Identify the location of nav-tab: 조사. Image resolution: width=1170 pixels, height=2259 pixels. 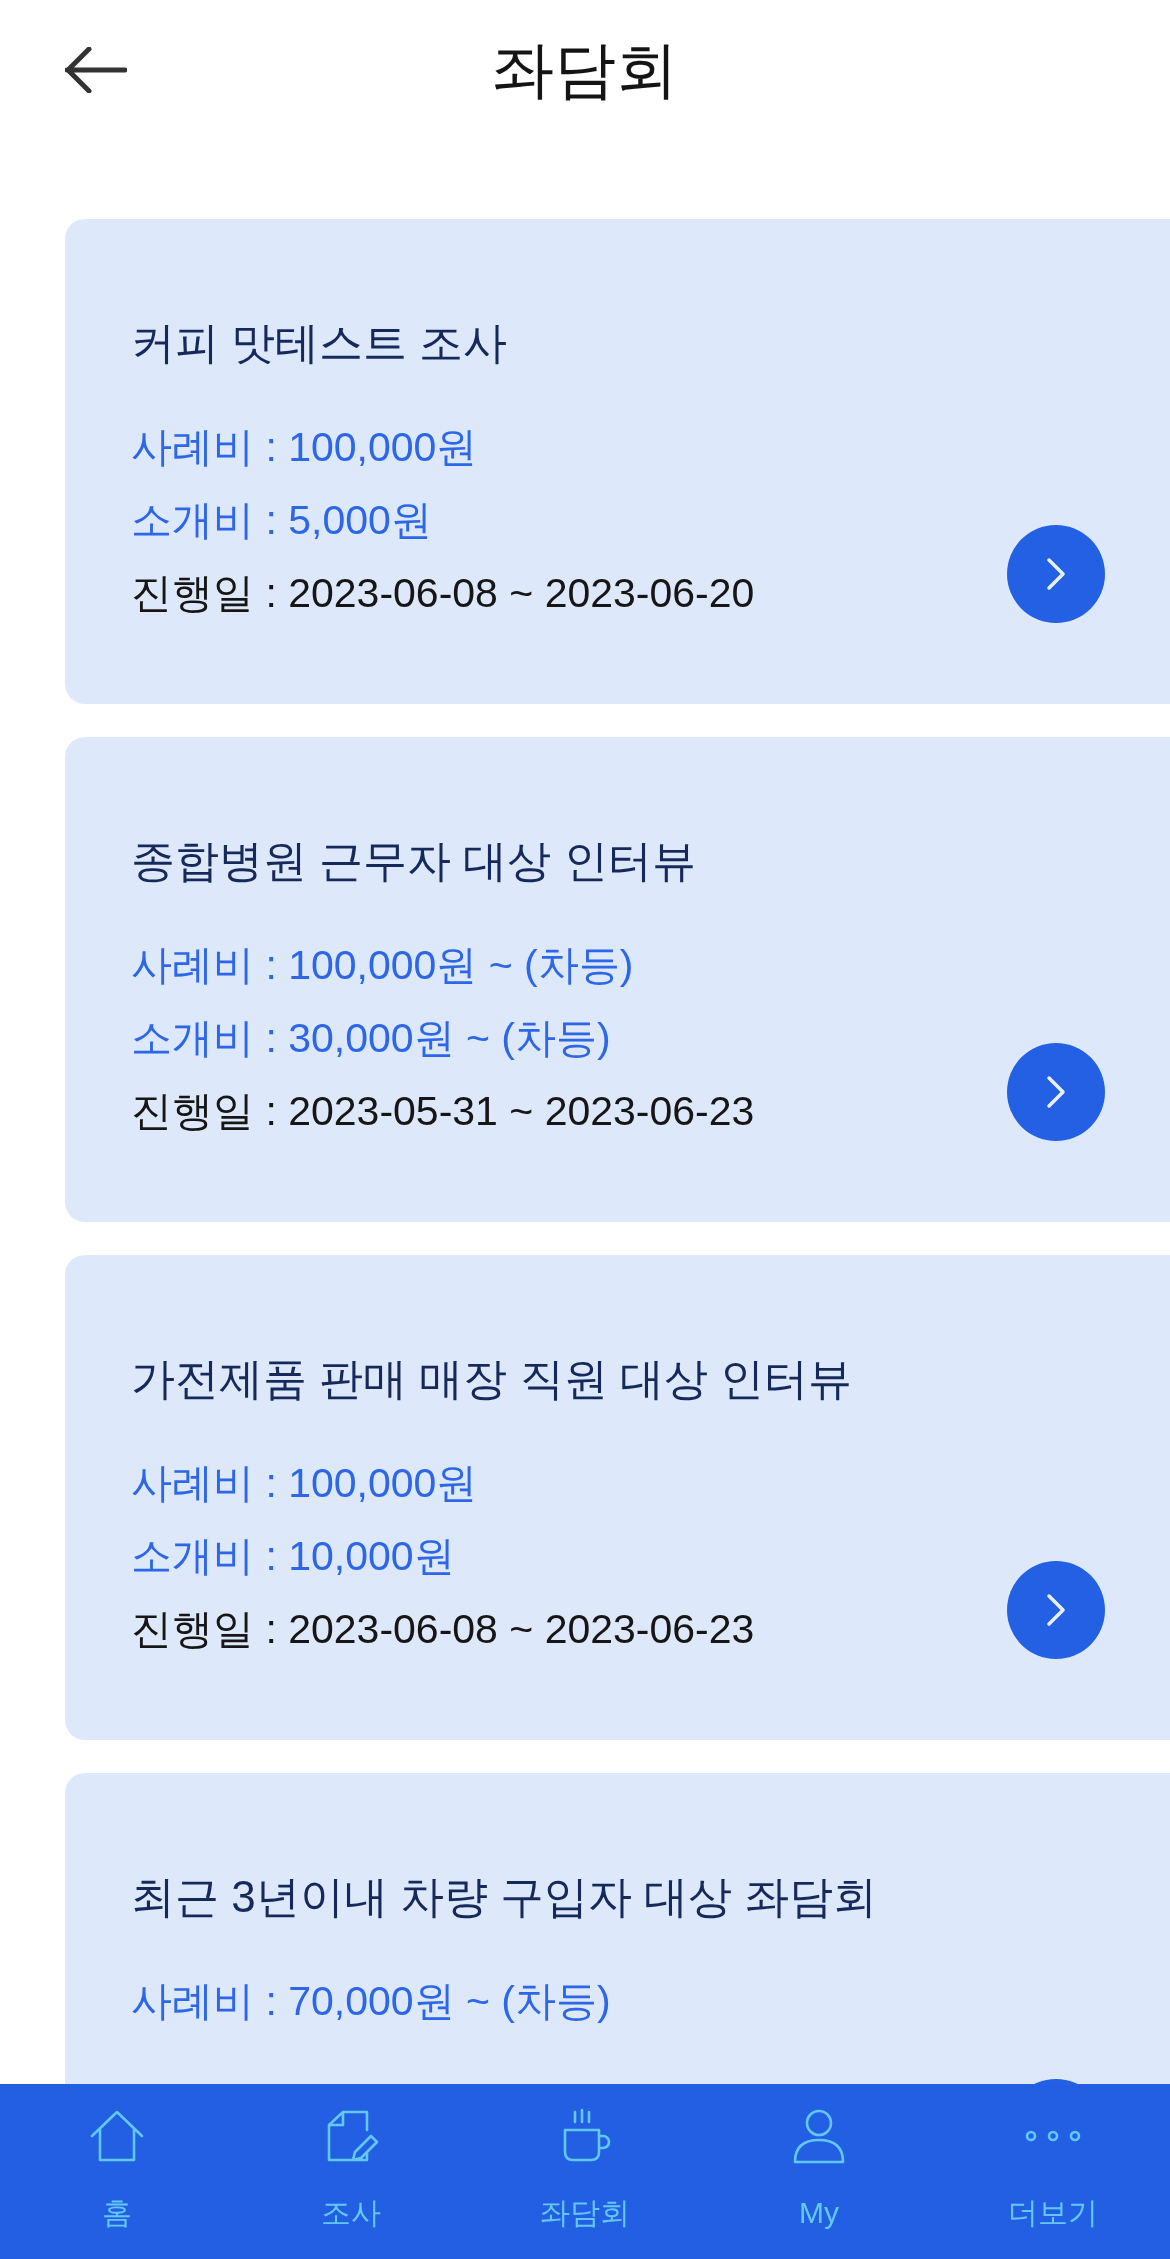
(351, 2171).